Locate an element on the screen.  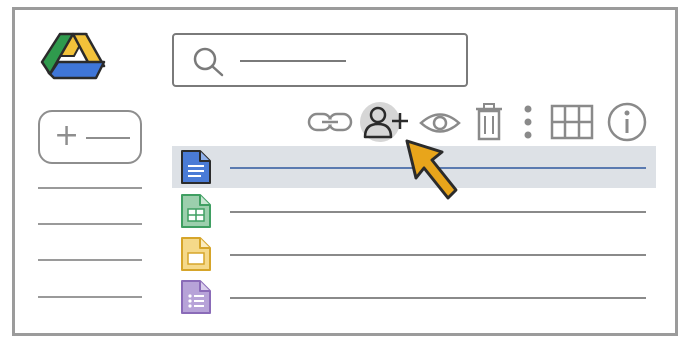
google-forms-icon is located at coordinates (196, 297).